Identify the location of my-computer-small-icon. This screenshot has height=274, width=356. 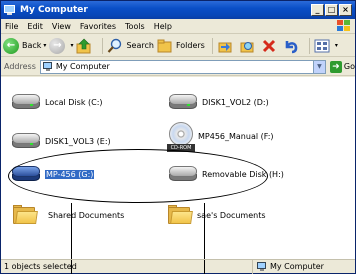
(47, 66).